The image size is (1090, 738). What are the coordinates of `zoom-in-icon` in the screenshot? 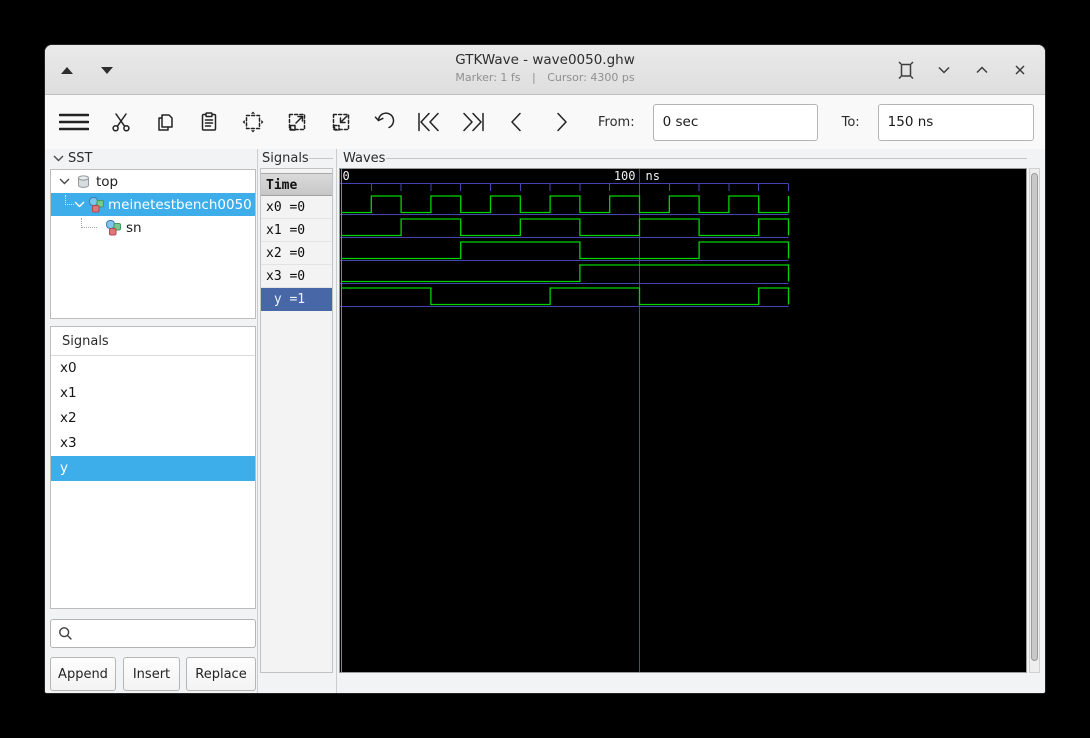 It's located at (297, 122).